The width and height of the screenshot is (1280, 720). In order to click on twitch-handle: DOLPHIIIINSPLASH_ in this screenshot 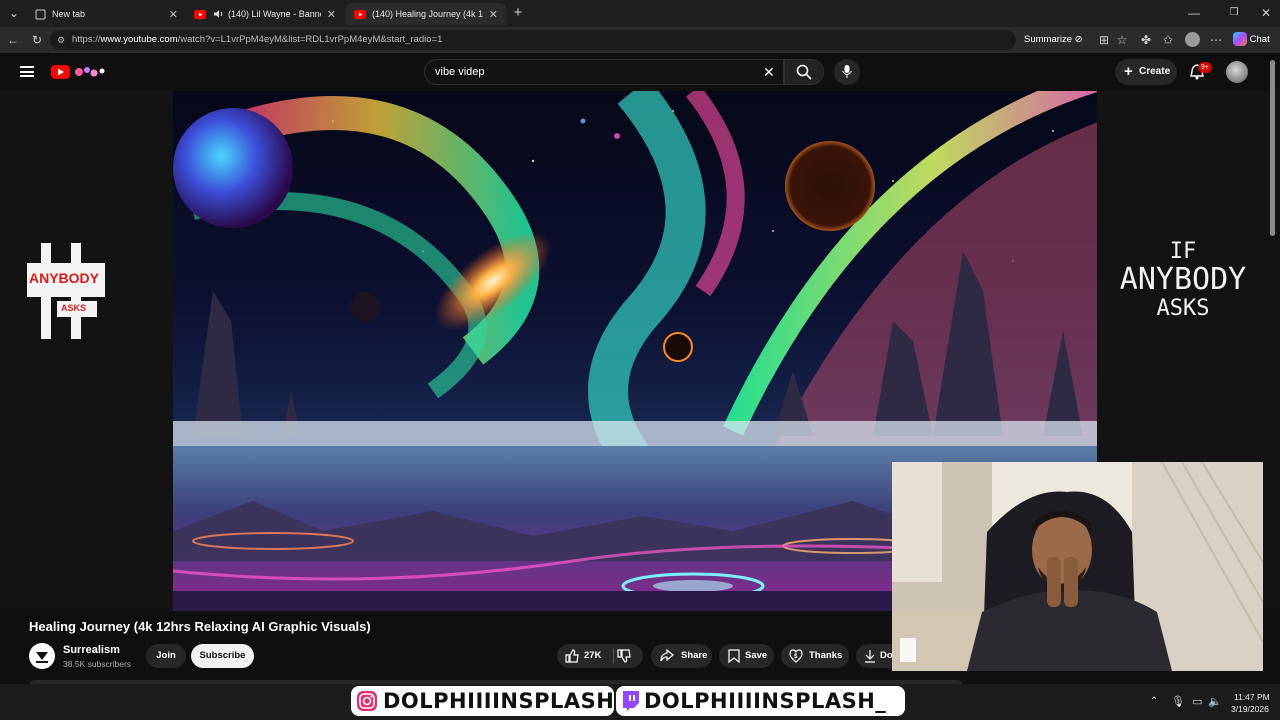, I will do `click(765, 701)`.